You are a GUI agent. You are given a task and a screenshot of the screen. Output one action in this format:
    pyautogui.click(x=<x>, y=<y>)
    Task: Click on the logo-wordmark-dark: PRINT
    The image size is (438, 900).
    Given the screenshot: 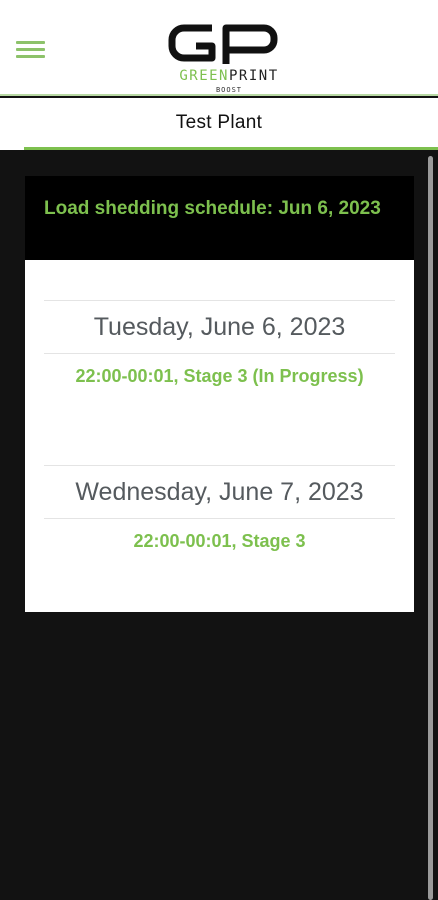 What is the action you would take?
    pyautogui.click(x=254, y=76)
    